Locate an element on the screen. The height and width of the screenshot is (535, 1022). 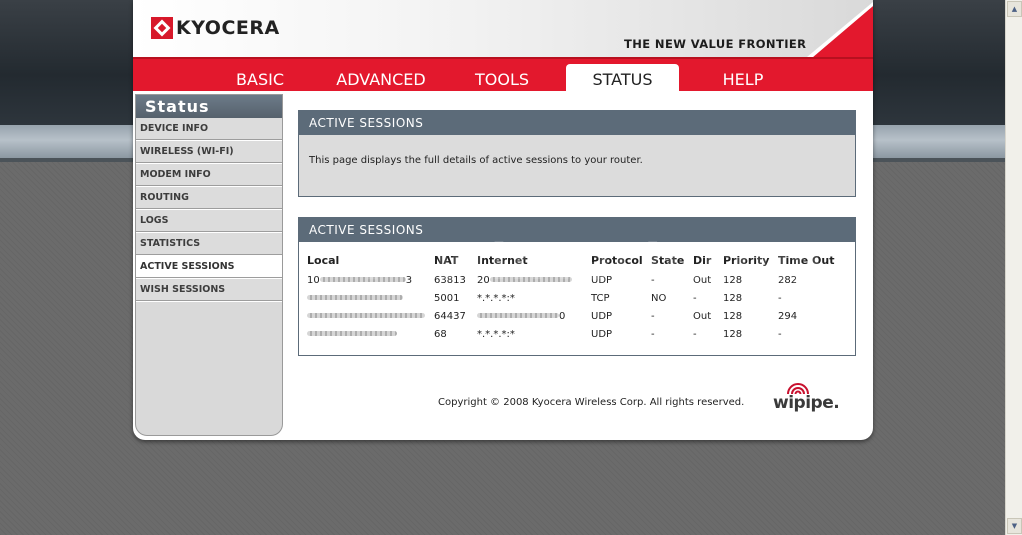
cell-timeout: 282 is located at coordinates (788, 280).